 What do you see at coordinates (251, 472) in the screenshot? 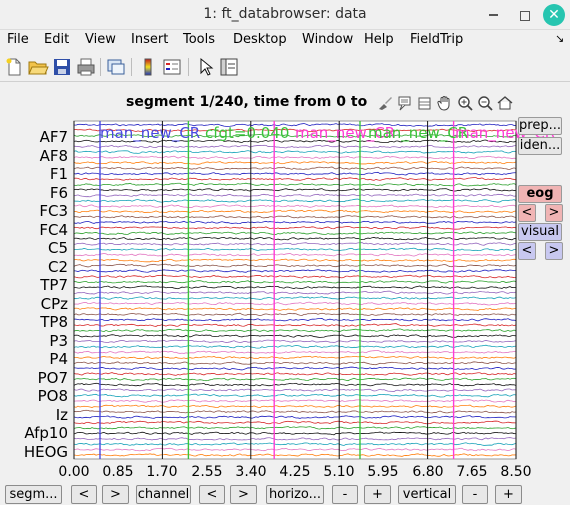
I see `x-tick-label: 3.40` at bounding box center [251, 472].